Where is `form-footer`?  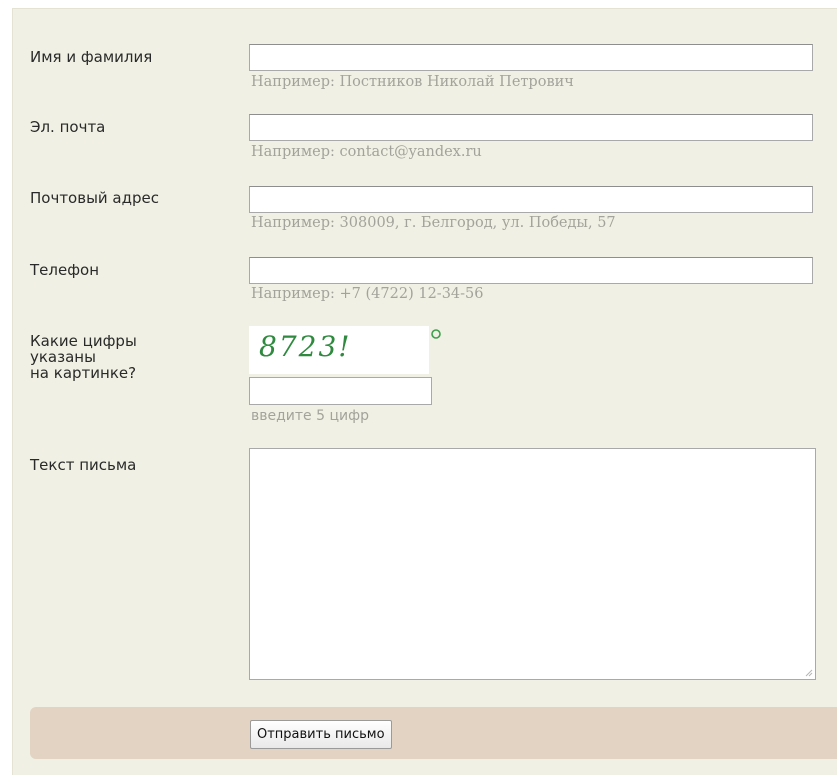
form-footer is located at coordinates (433, 733).